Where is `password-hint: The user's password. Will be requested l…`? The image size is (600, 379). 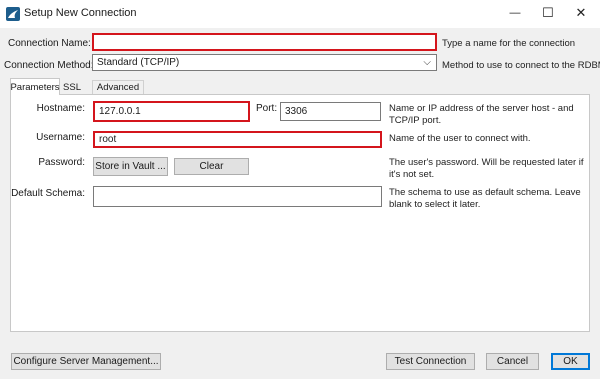
password-hint: The user's password. Will be requested l… is located at coordinates (486, 168).